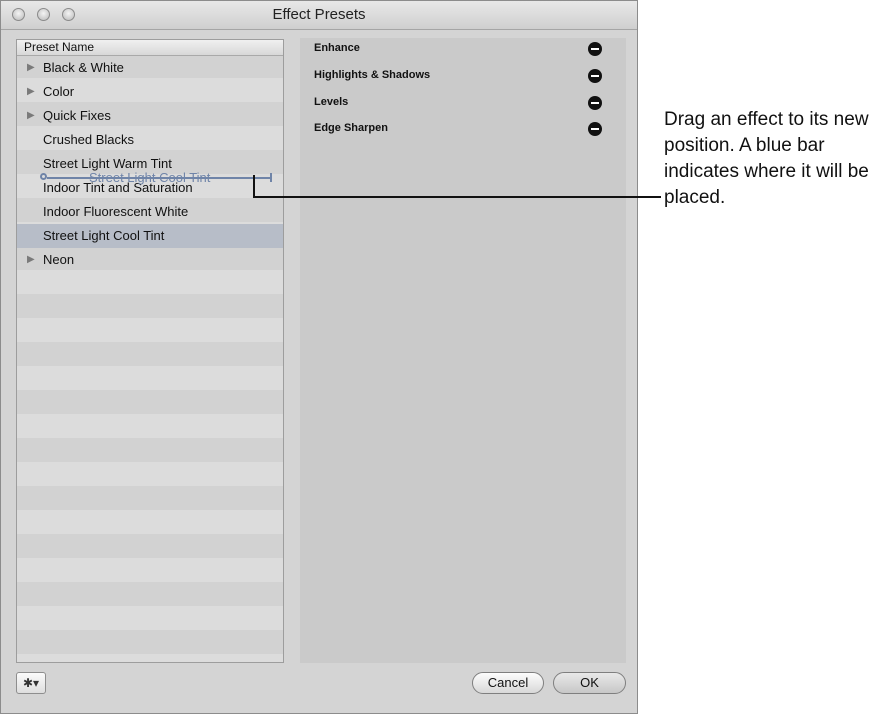  Describe the element at coordinates (463, 131) in the screenshot. I see `effect-row: Edge Sharpen` at that location.